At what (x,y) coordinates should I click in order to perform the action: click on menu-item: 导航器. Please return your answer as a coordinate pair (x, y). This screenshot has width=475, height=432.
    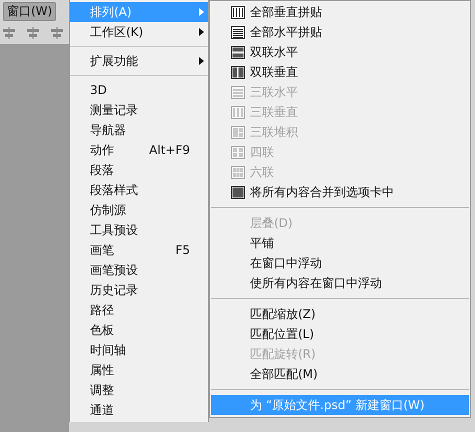
    Looking at the image, I should click on (139, 130).